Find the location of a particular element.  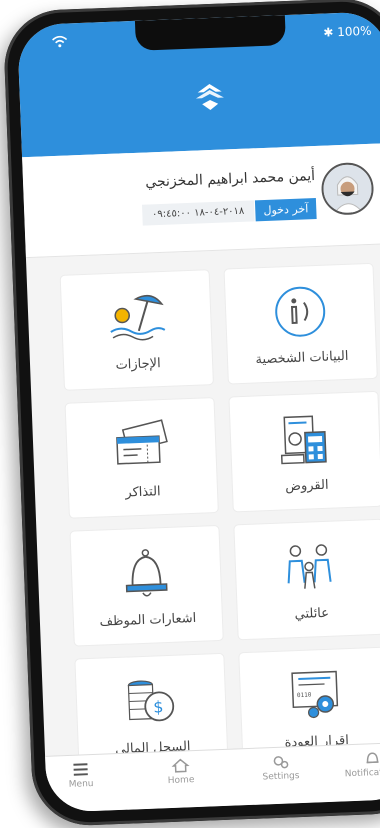

card-label: اشعارات الموظف is located at coordinates (148, 620).